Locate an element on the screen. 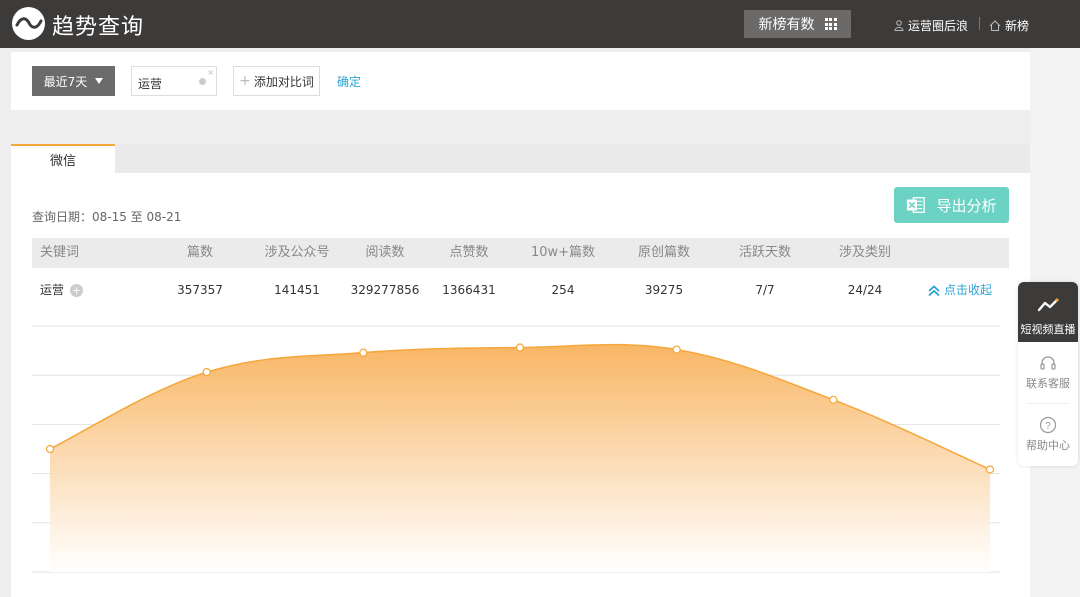 This screenshot has width=1080, height=597. header-categories: 涉及类别 is located at coordinates (864, 252).